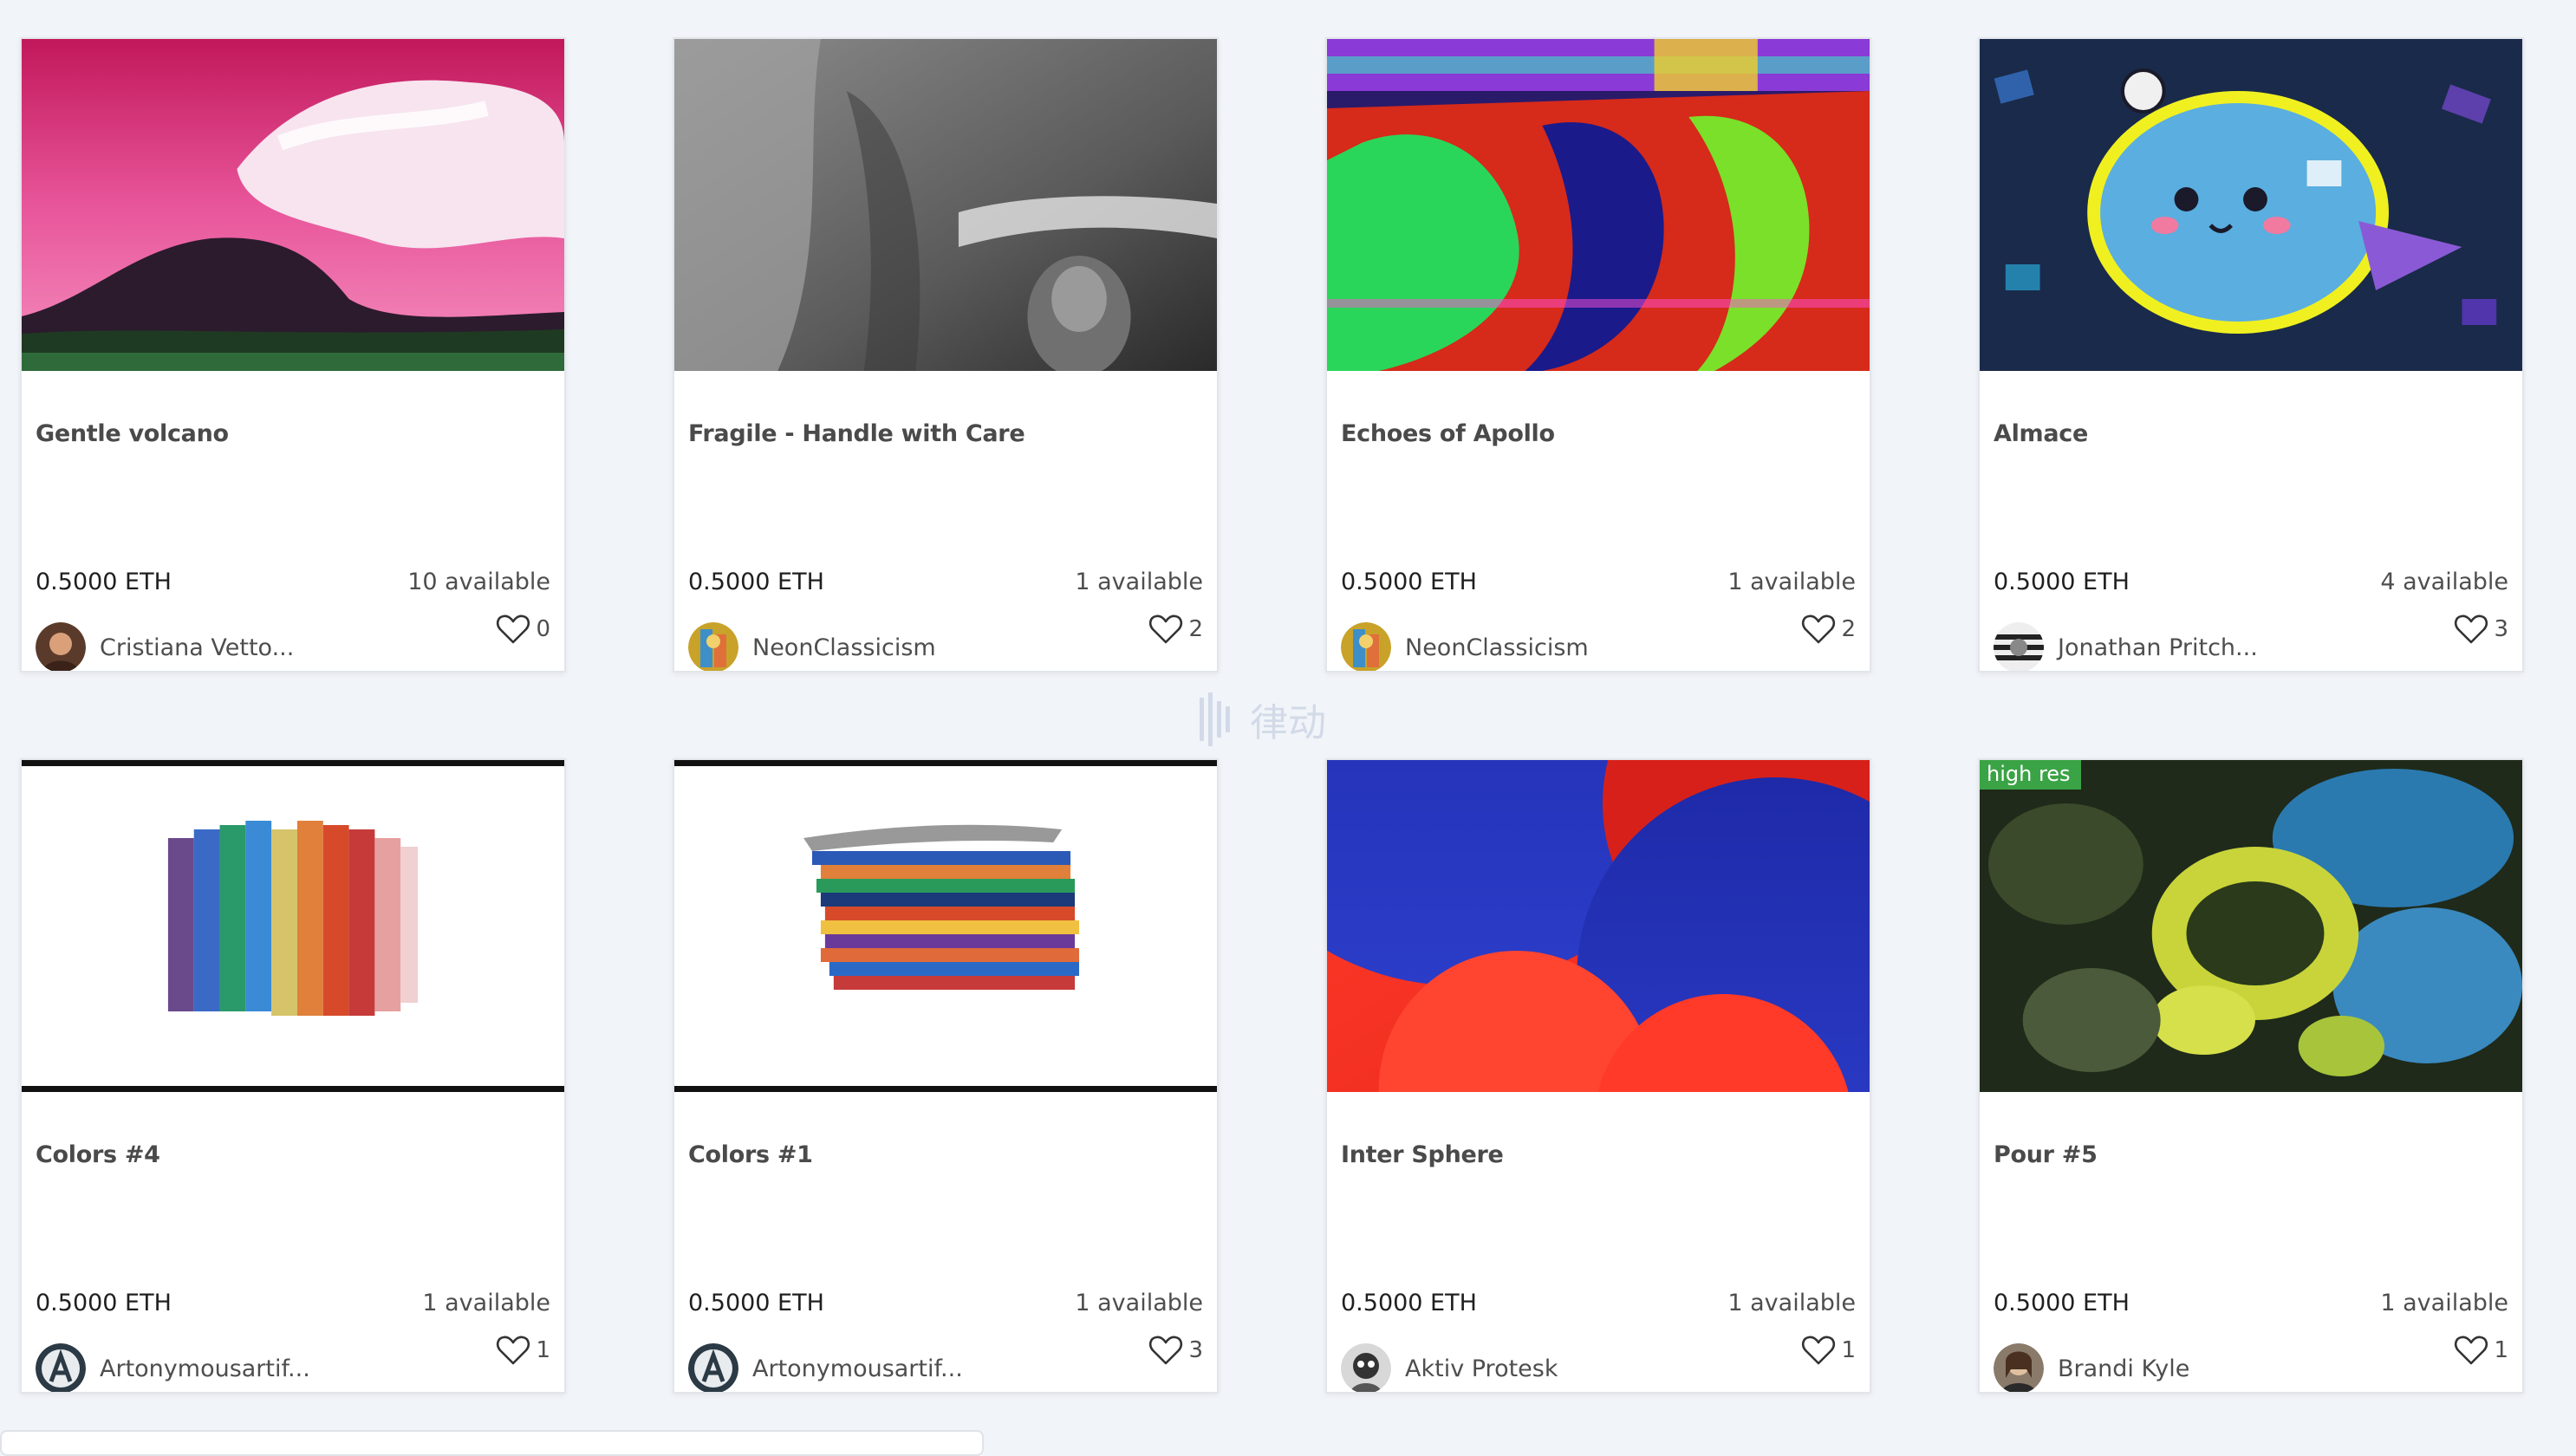 Image resolution: width=2576 pixels, height=1456 pixels. I want to click on nft-creator: Aktiv Protesk, so click(1449, 1367).